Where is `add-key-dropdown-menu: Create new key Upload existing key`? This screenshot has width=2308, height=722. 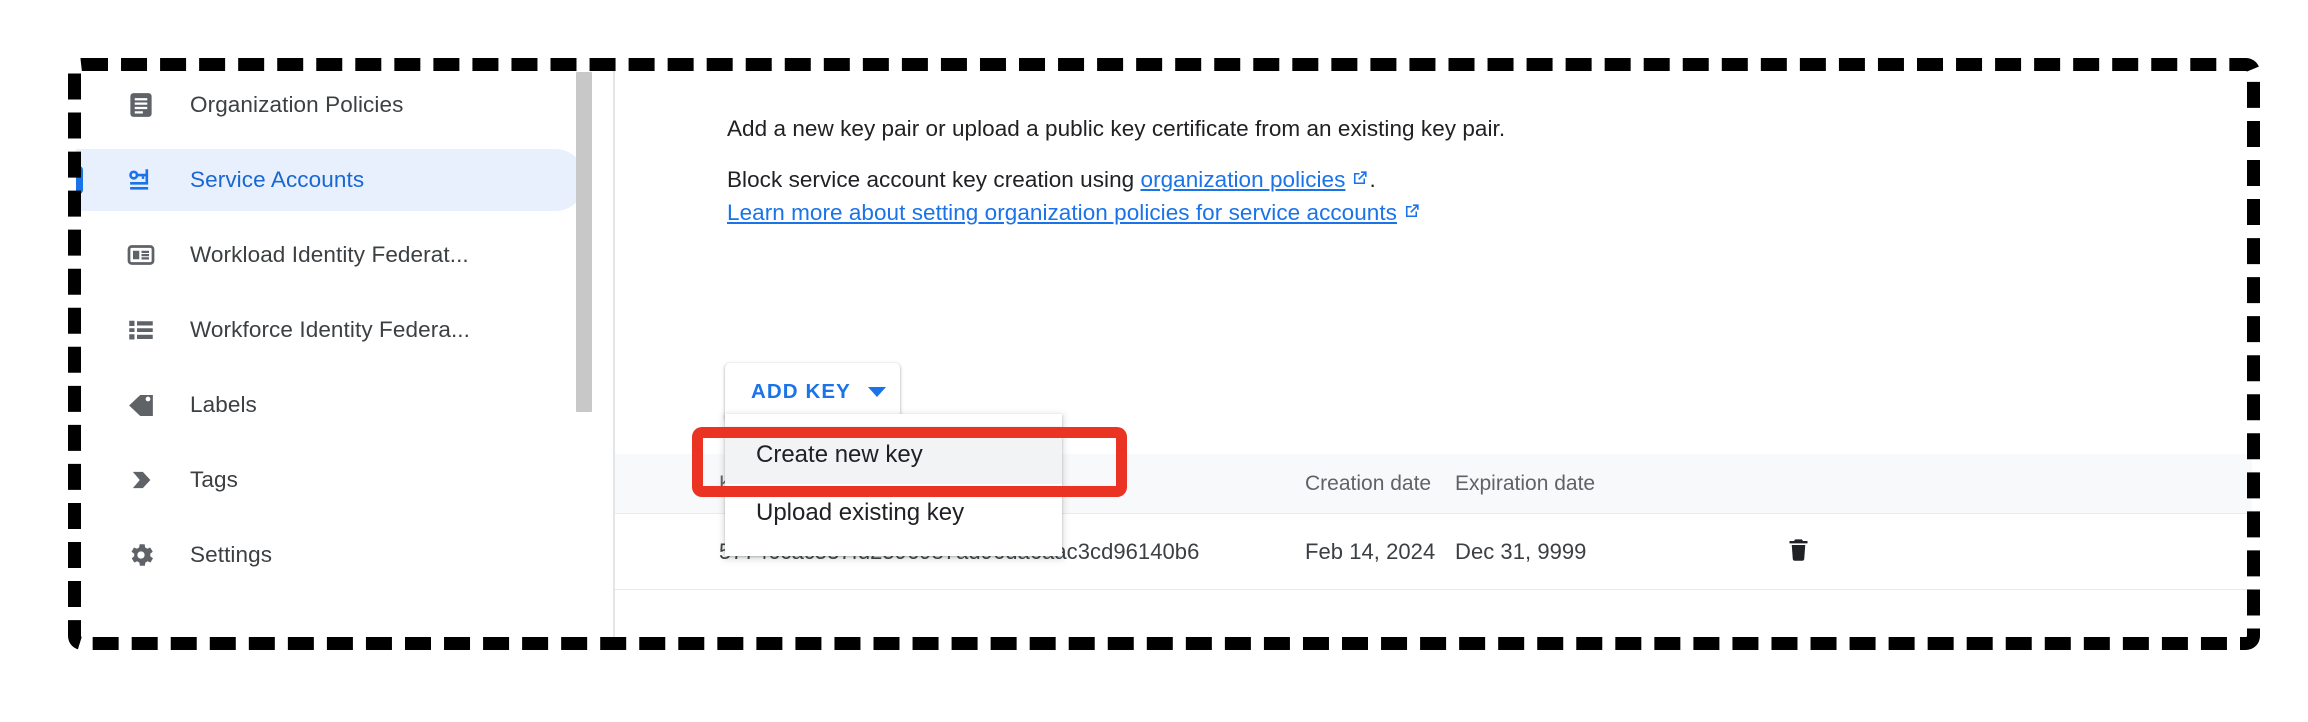 add-key-dropdown-menu: Create new key Upload existing key is located at coordinates (893, 485).